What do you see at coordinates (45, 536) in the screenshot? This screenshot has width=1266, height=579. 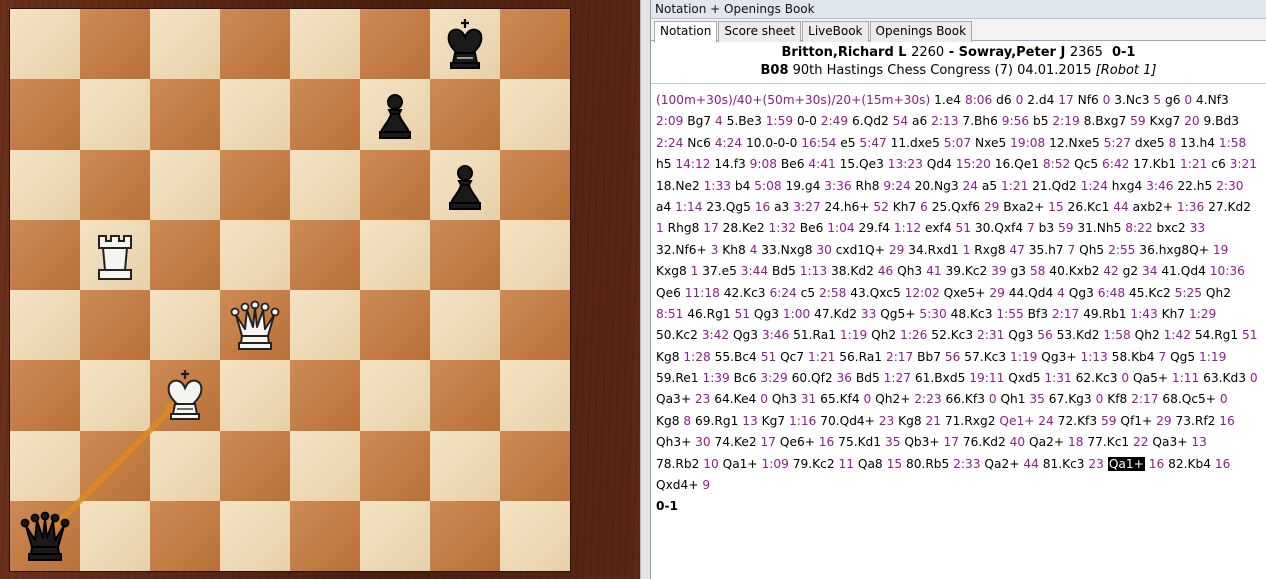 I see `black-queen-icon` at bounding box center [45, 536].